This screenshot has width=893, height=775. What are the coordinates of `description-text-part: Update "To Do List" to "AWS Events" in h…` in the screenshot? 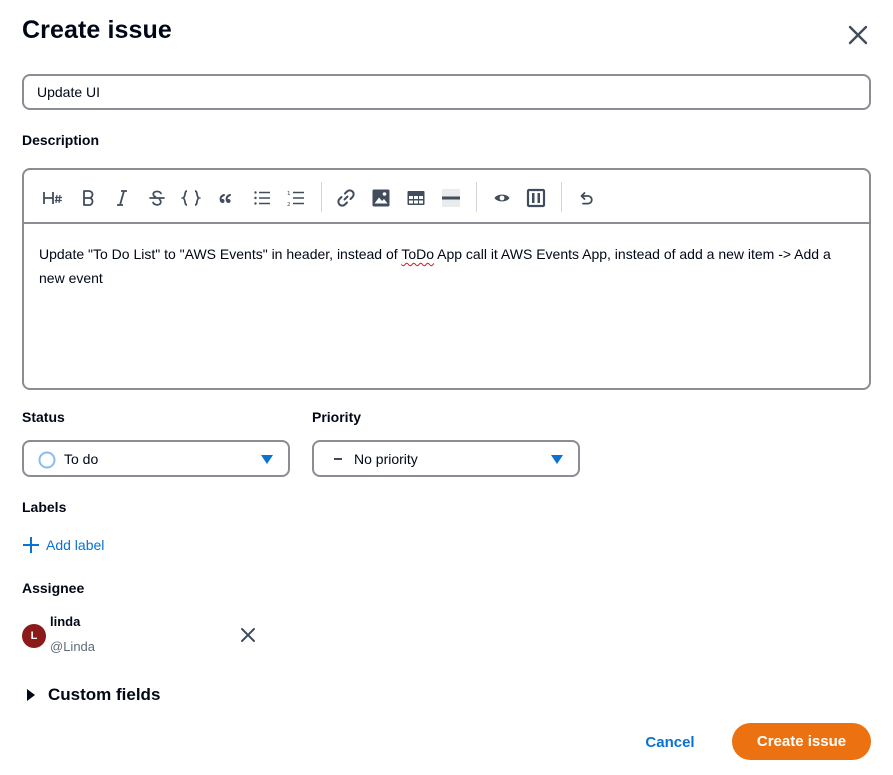 It's located at (220, 254).